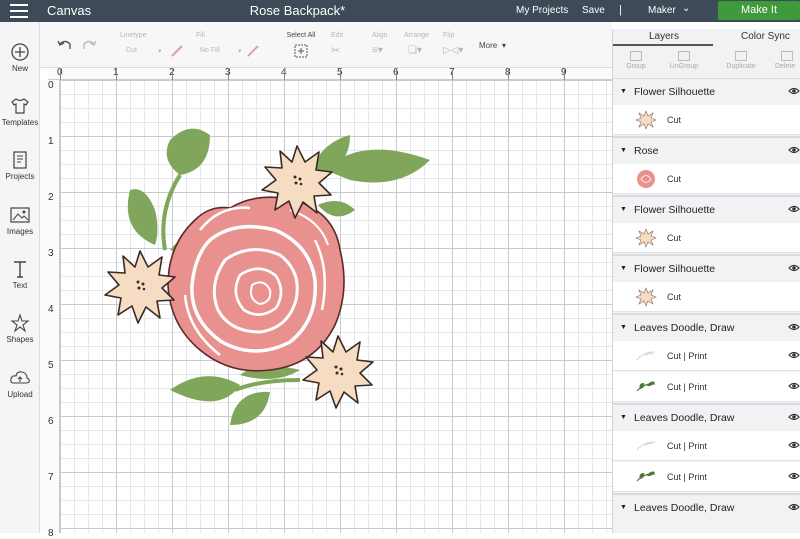 The width and height of the screenshot is (800, 539). What do you see at coordinates (684, 328) in the screenshot?
I see `layer-group-name: Leaves Doodle, Draw` at bounding box center [684, 328].